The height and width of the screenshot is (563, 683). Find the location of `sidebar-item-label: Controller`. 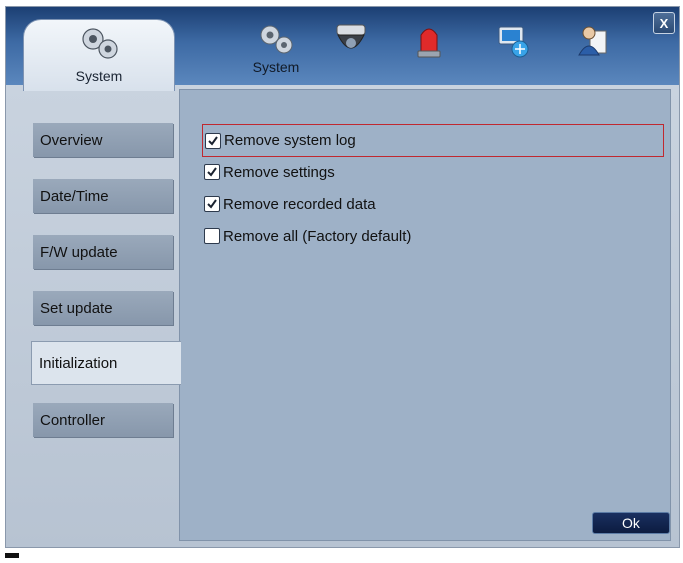

sidebar-item-label: Controller is located at coordinates (73, 420).